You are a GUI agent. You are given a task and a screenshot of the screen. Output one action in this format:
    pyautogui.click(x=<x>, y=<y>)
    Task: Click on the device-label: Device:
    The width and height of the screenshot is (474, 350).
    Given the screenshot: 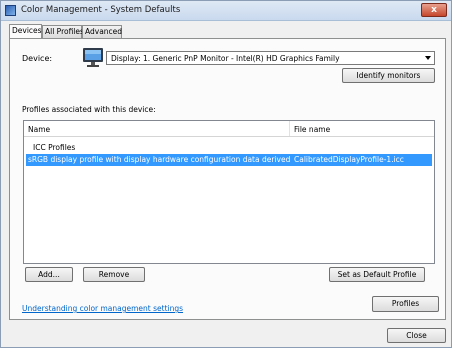 What is the action you would take?
    pyautogui.click(x=37, y=58)
    